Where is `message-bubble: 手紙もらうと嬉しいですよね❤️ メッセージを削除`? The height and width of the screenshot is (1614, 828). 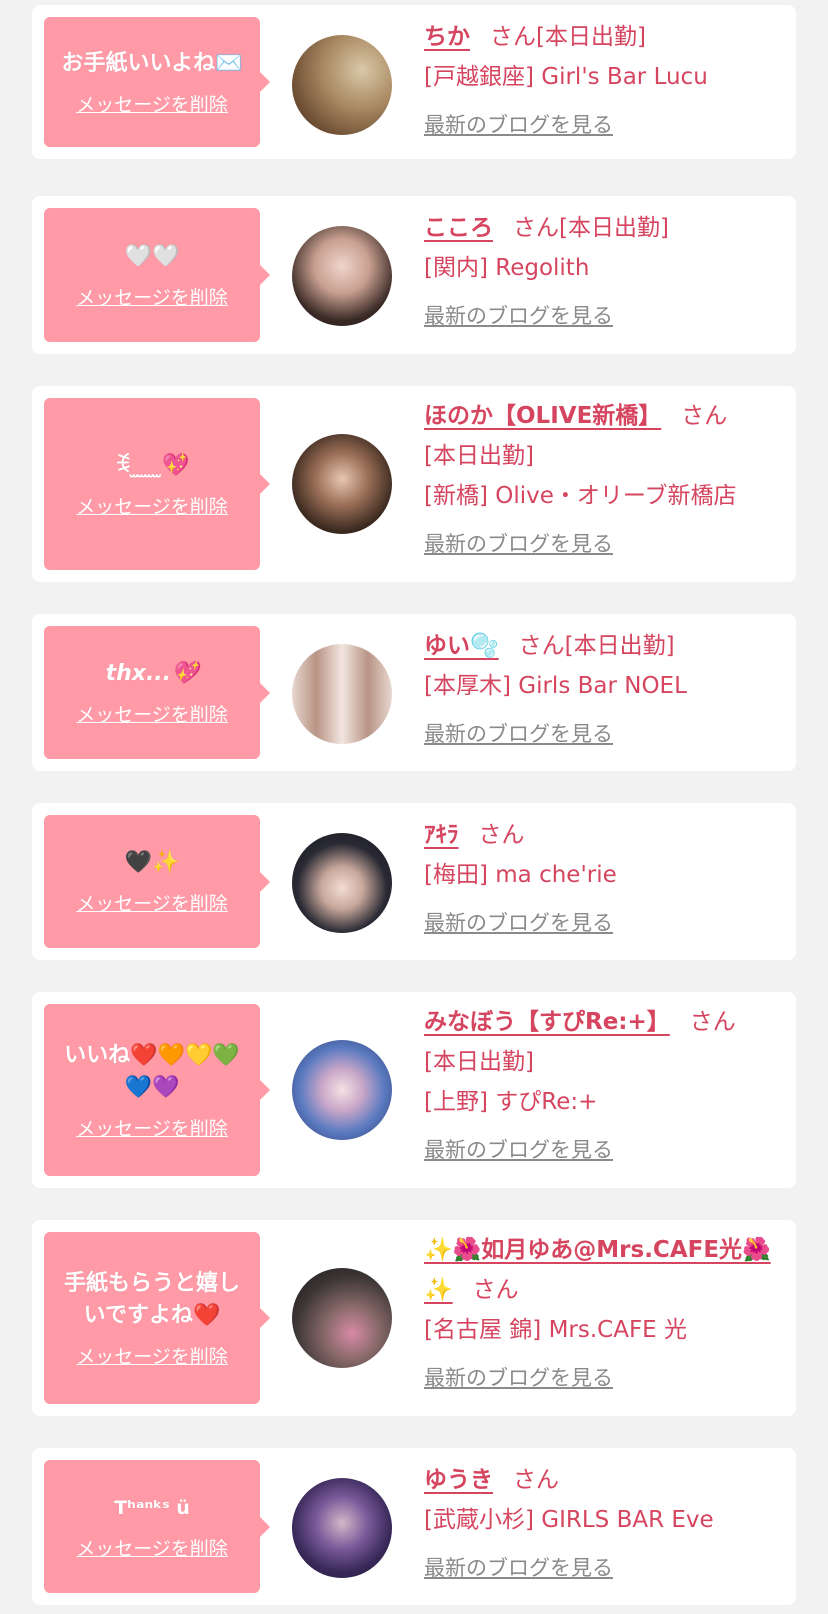
message-bubble: 手紙もらうと嬉しいですよね❤️ メッセージを削除 is located at coordinates (157, 1318).